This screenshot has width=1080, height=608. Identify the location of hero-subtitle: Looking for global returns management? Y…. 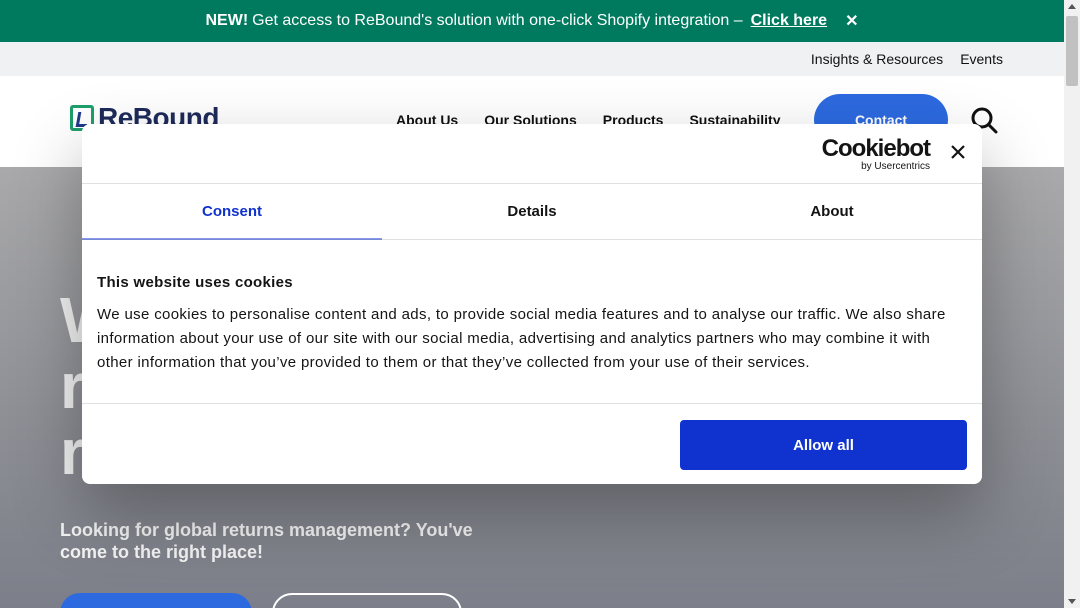
(266, 541).